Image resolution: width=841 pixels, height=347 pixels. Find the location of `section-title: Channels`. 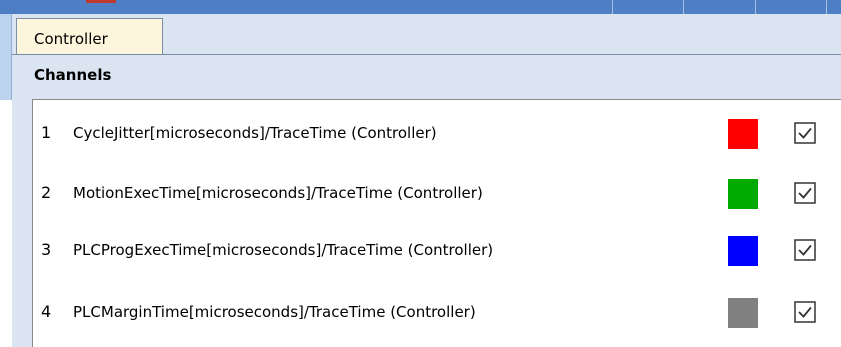

section-title: Channels is located at coordinates (73, 75).